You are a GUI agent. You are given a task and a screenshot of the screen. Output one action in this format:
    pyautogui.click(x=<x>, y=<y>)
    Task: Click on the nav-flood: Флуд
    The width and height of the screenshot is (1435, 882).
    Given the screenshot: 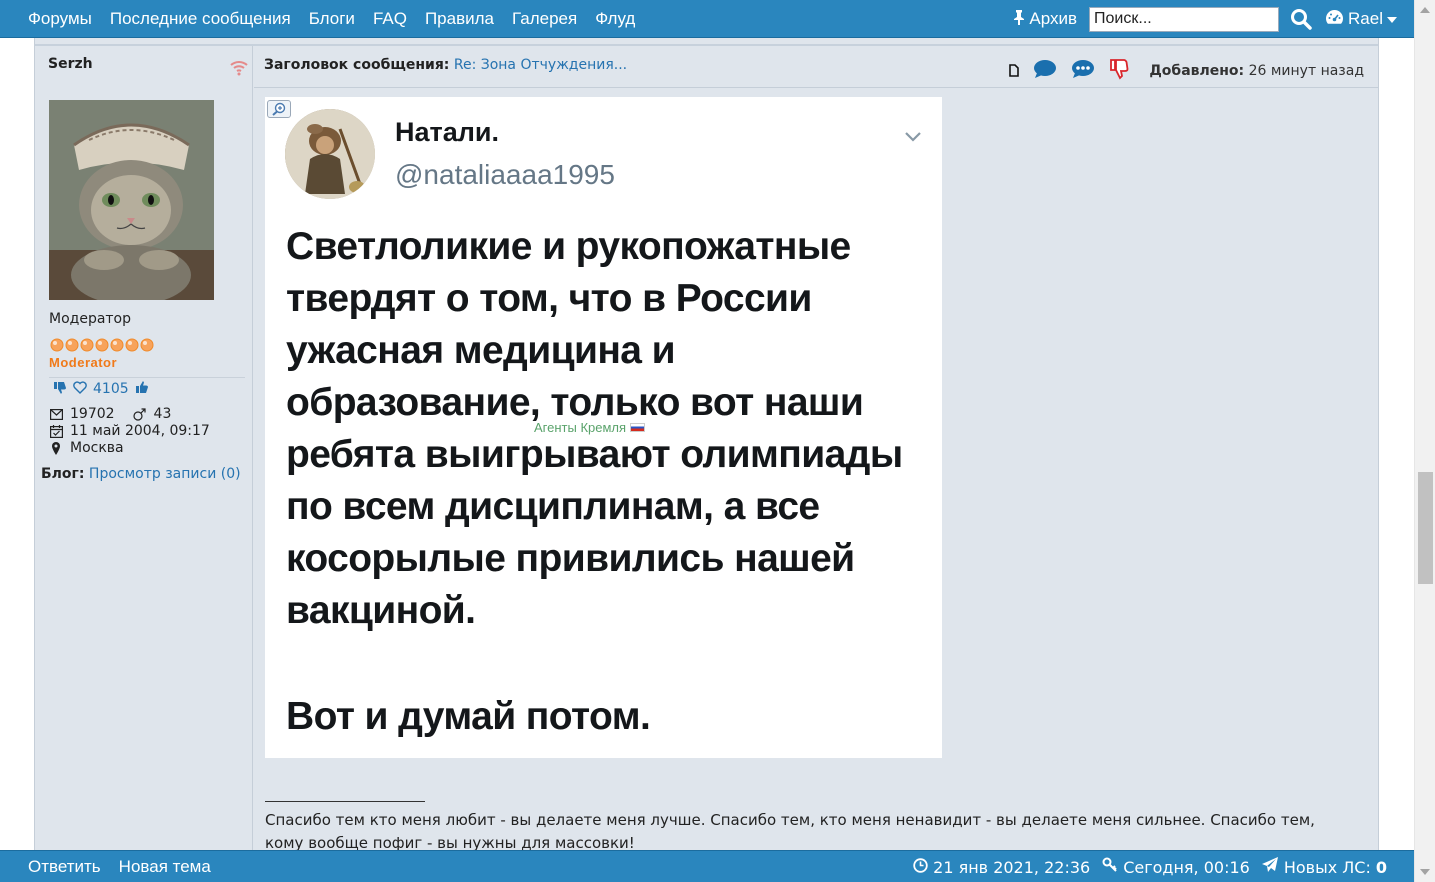 What is the action you would take?
    pyautogui.click(x=615, y=19)
    